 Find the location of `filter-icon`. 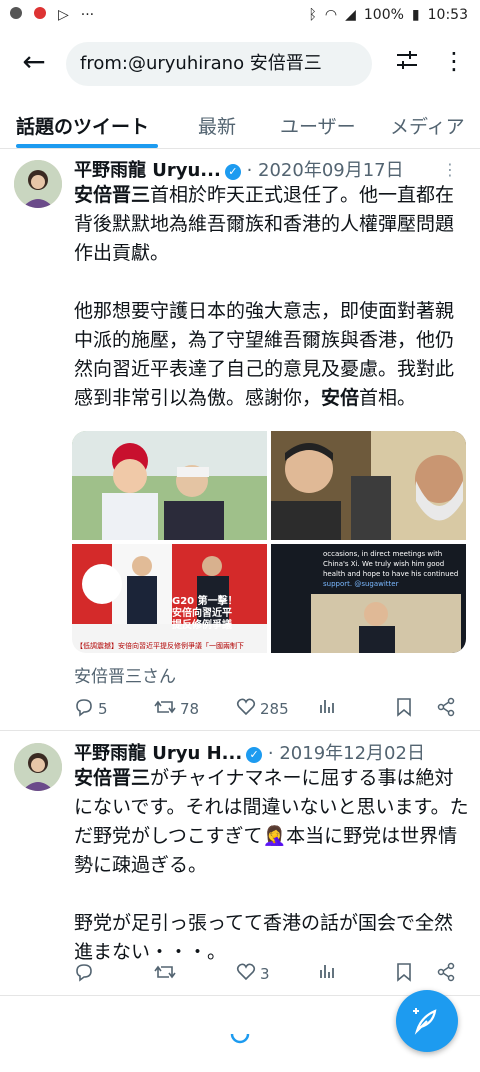

filter-icon is located at coordinates (407, 60).